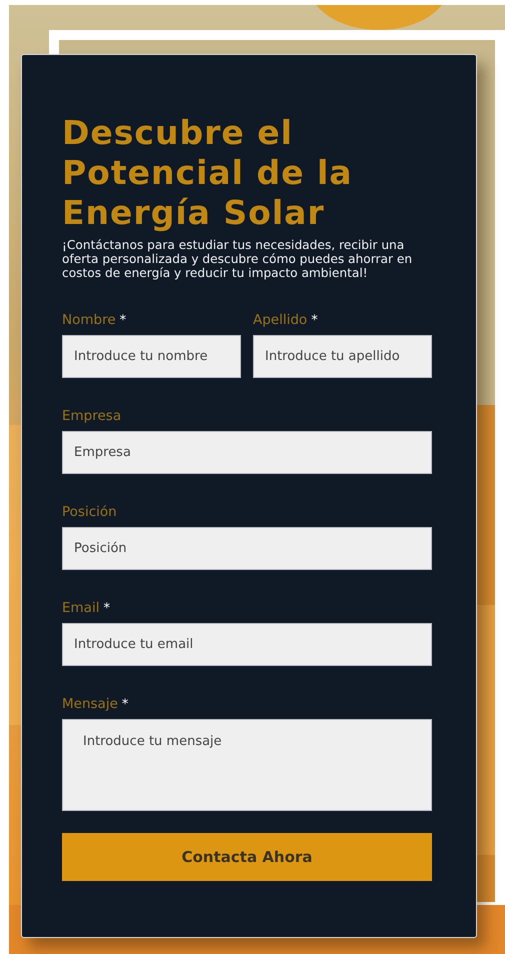 The width and height of the screenshot is (505, 954). Describe the element at coordinates (89, 512) in the screenshot. I see `field-label: Posición` at that location.